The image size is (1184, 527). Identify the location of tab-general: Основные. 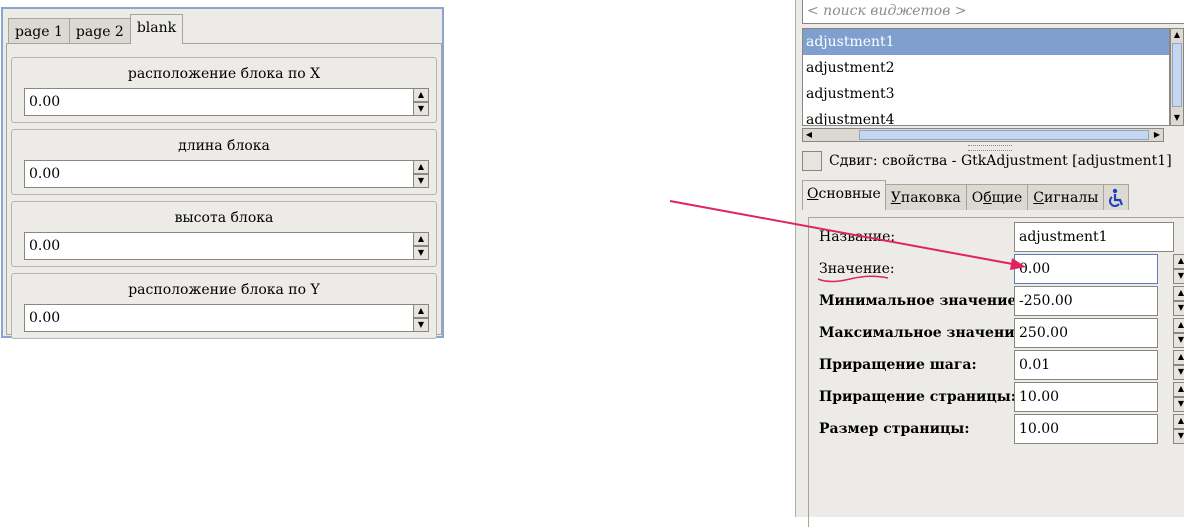
(844, 195).